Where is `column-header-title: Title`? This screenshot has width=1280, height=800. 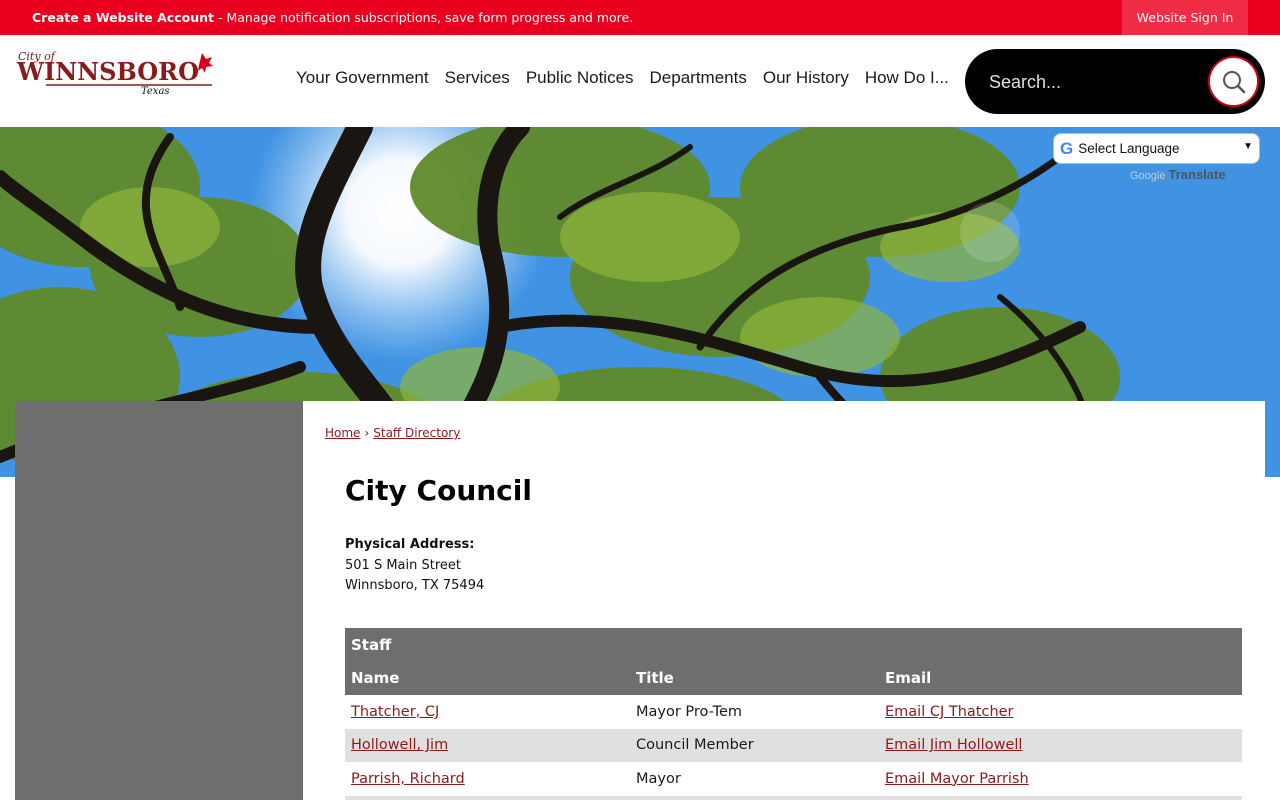
column-header-title: Title is located at coordinates (754, 678).